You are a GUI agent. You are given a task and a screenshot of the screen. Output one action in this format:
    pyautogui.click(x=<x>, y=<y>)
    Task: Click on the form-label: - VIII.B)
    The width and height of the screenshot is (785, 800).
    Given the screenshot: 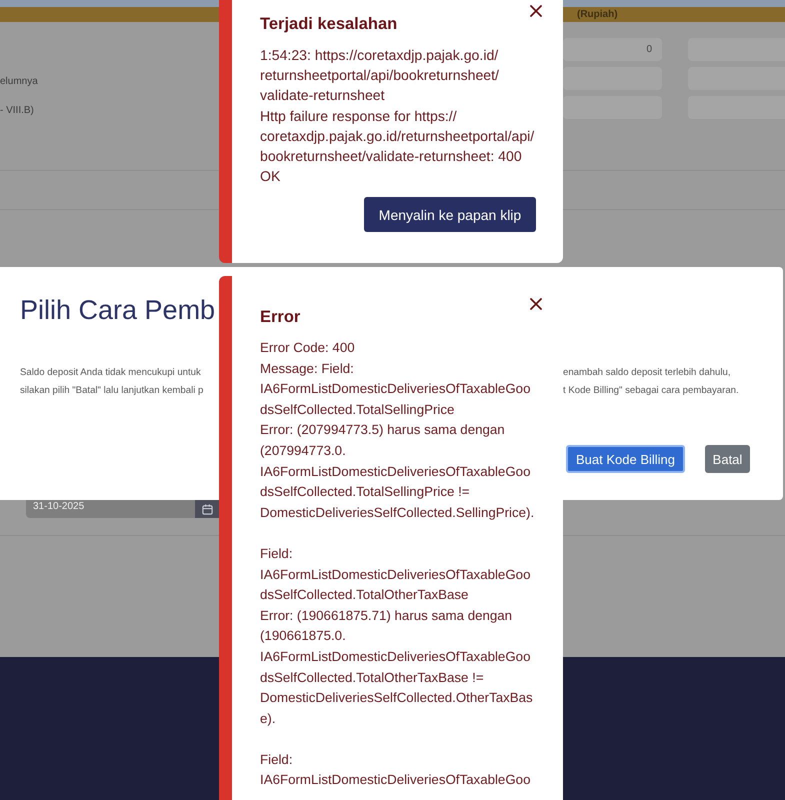 What is the action you would take?
    pyautogui.click(x=17, y=110)
    